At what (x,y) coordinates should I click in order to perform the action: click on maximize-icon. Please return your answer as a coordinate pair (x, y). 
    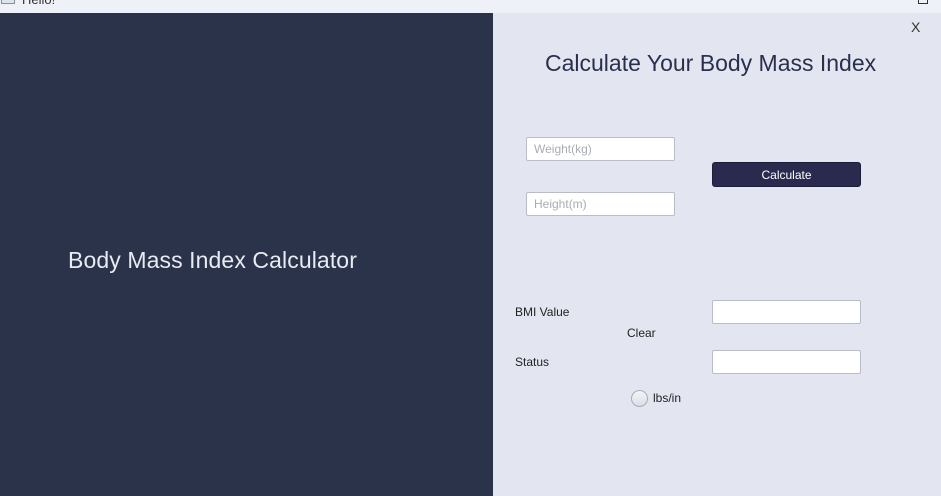
    Looking at the image, I should click on (923, 2).